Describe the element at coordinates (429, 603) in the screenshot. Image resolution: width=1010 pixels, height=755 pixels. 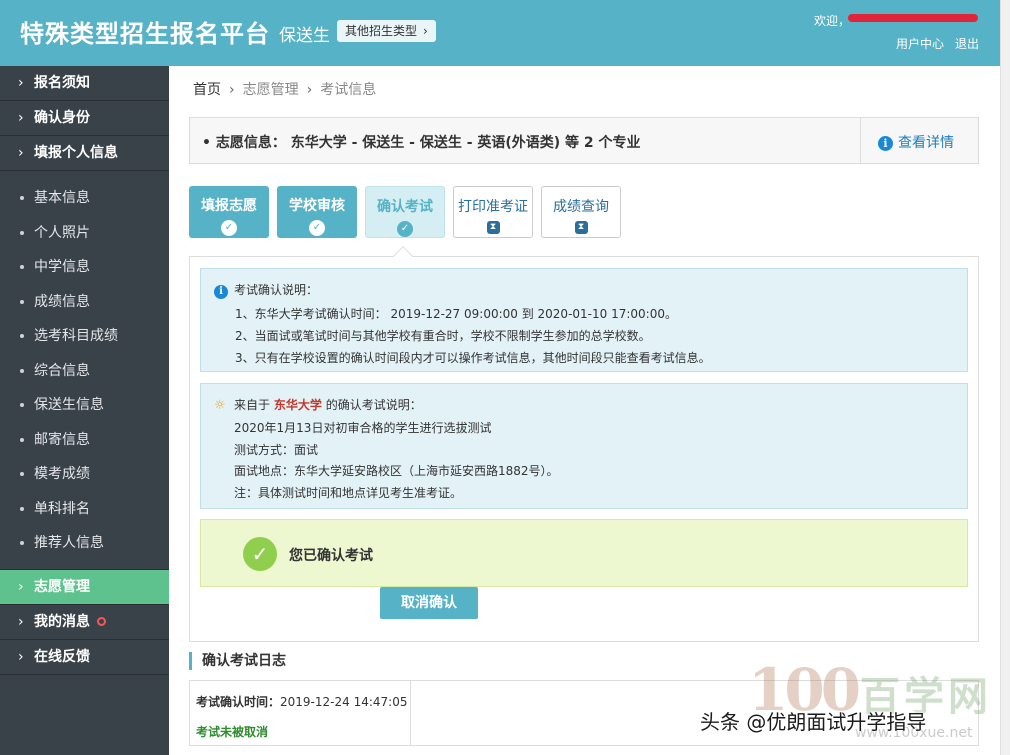
I see `cancel-confirmation-button: 取消确认` at that location.